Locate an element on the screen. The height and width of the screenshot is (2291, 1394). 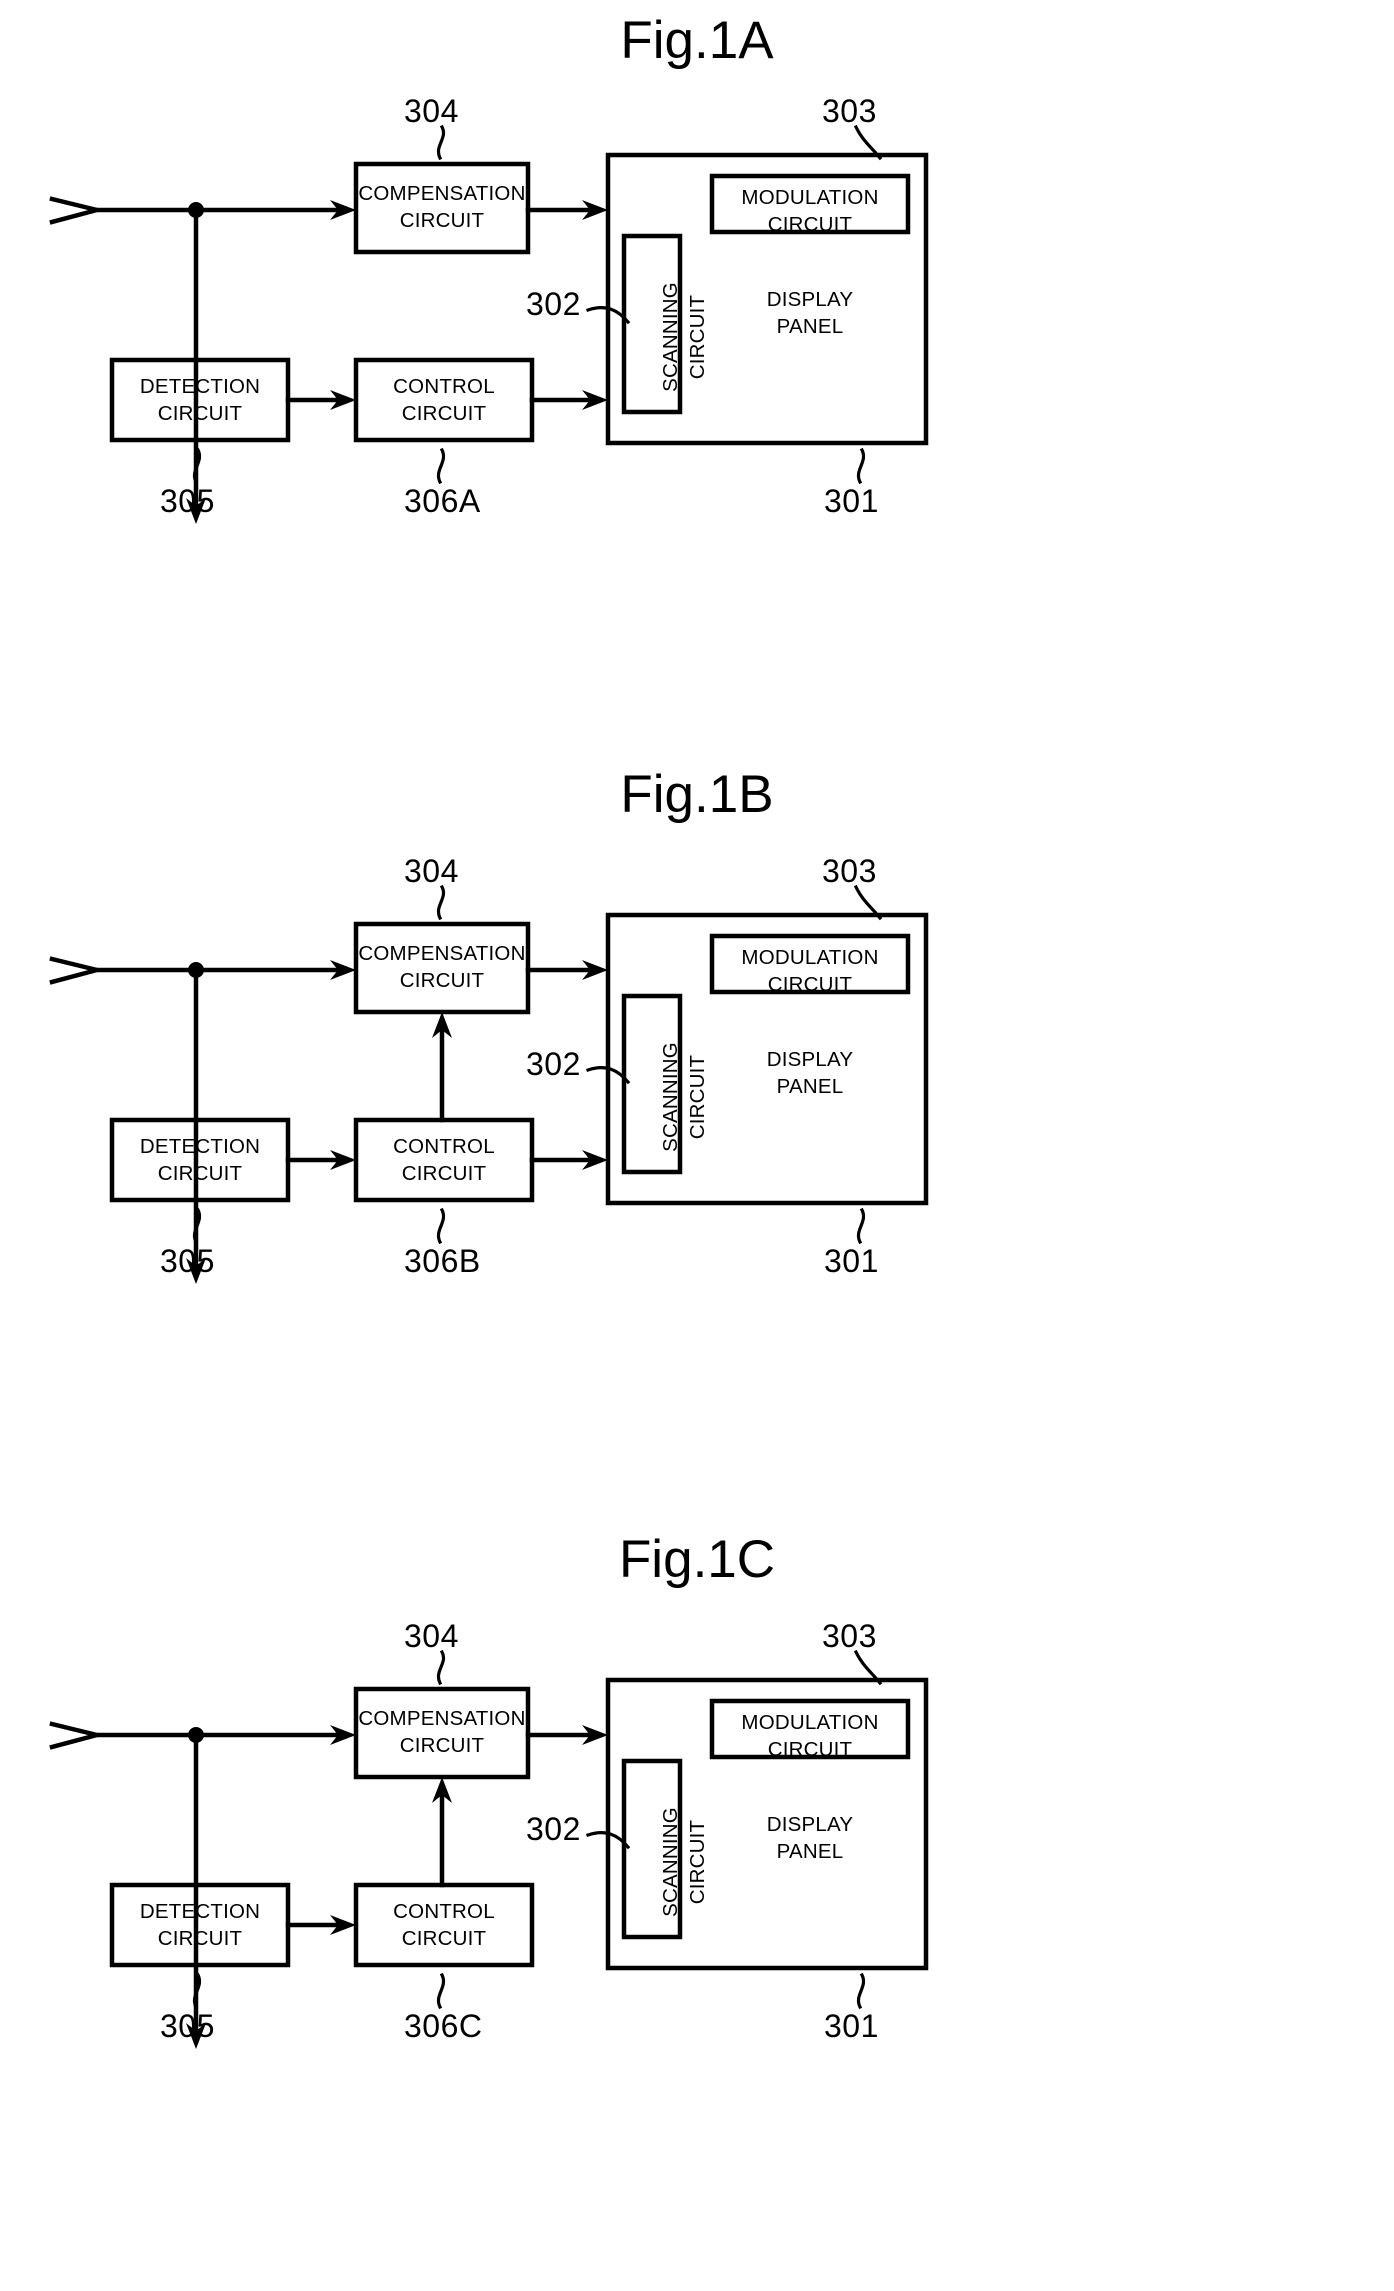
figure-1b-svg is located at coordinates (489, 1084).